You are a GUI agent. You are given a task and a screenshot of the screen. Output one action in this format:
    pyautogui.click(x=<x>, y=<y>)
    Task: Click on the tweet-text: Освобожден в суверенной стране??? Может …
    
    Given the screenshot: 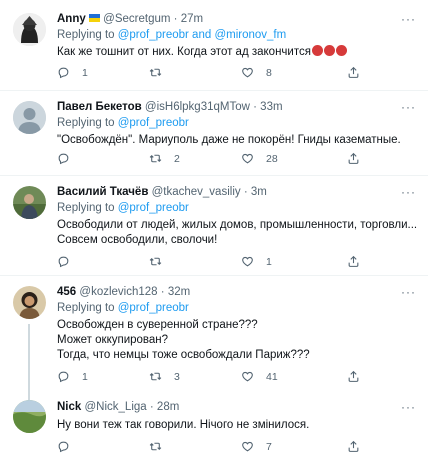 What is the action you would take?
    pyautogui.click(x=183, y=340)
    